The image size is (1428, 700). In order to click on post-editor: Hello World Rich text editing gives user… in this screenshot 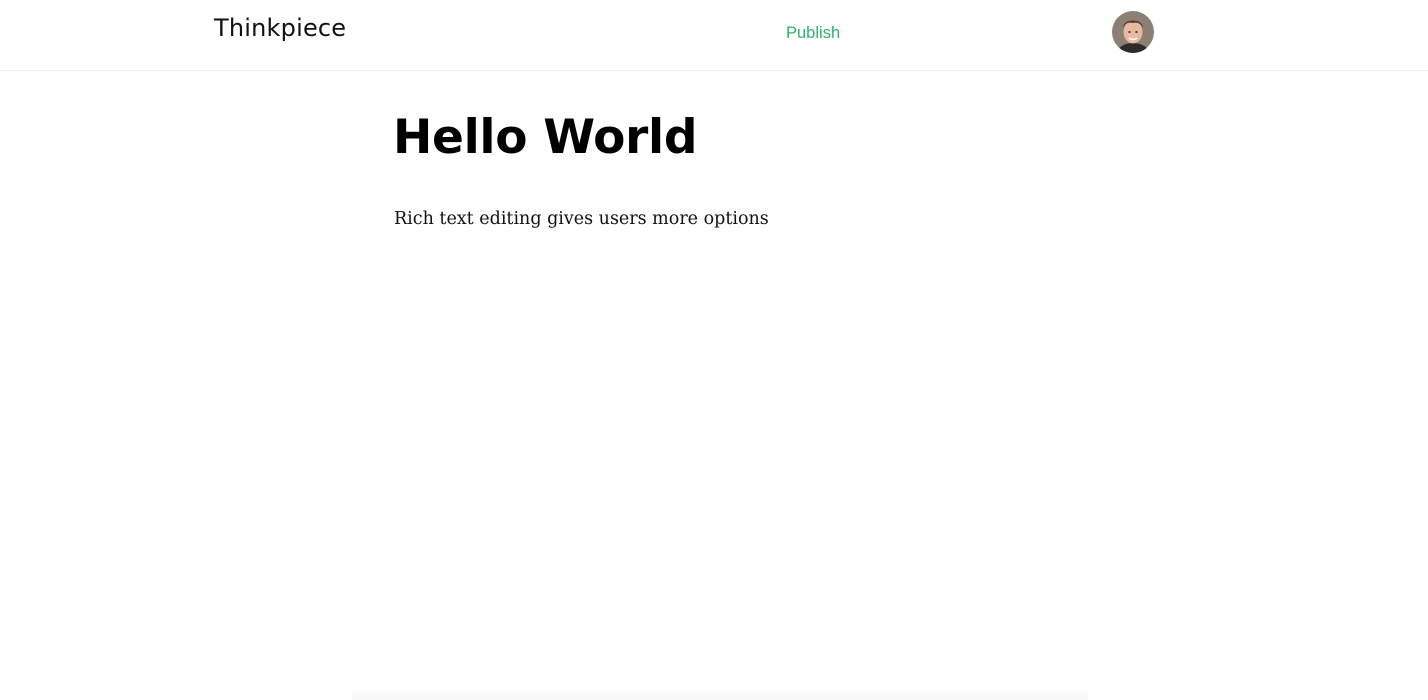, I will do `click(743, 164)`.